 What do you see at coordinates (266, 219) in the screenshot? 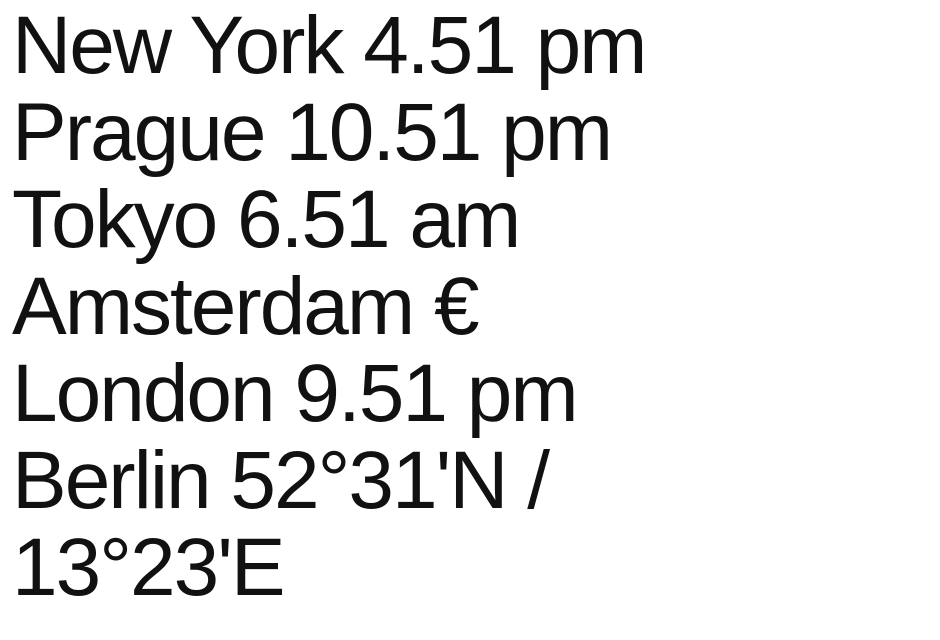
I see `tokyo-time-line: Tokyo 6.51 am` at bounding box center [266, 219].